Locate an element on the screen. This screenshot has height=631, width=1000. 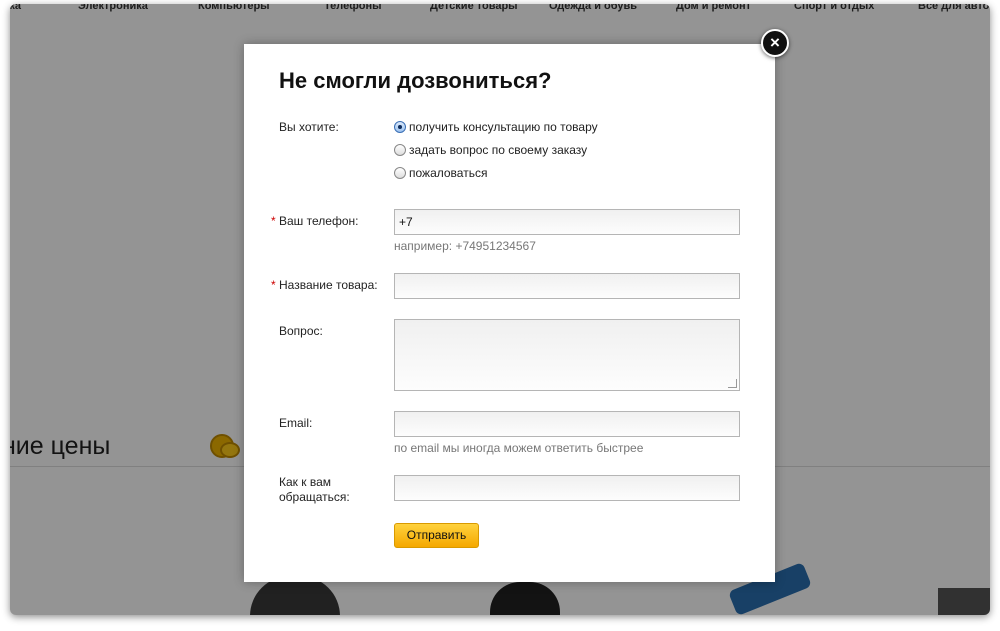
intent-label: Вы хотите: is located at coordinates (309, 127).